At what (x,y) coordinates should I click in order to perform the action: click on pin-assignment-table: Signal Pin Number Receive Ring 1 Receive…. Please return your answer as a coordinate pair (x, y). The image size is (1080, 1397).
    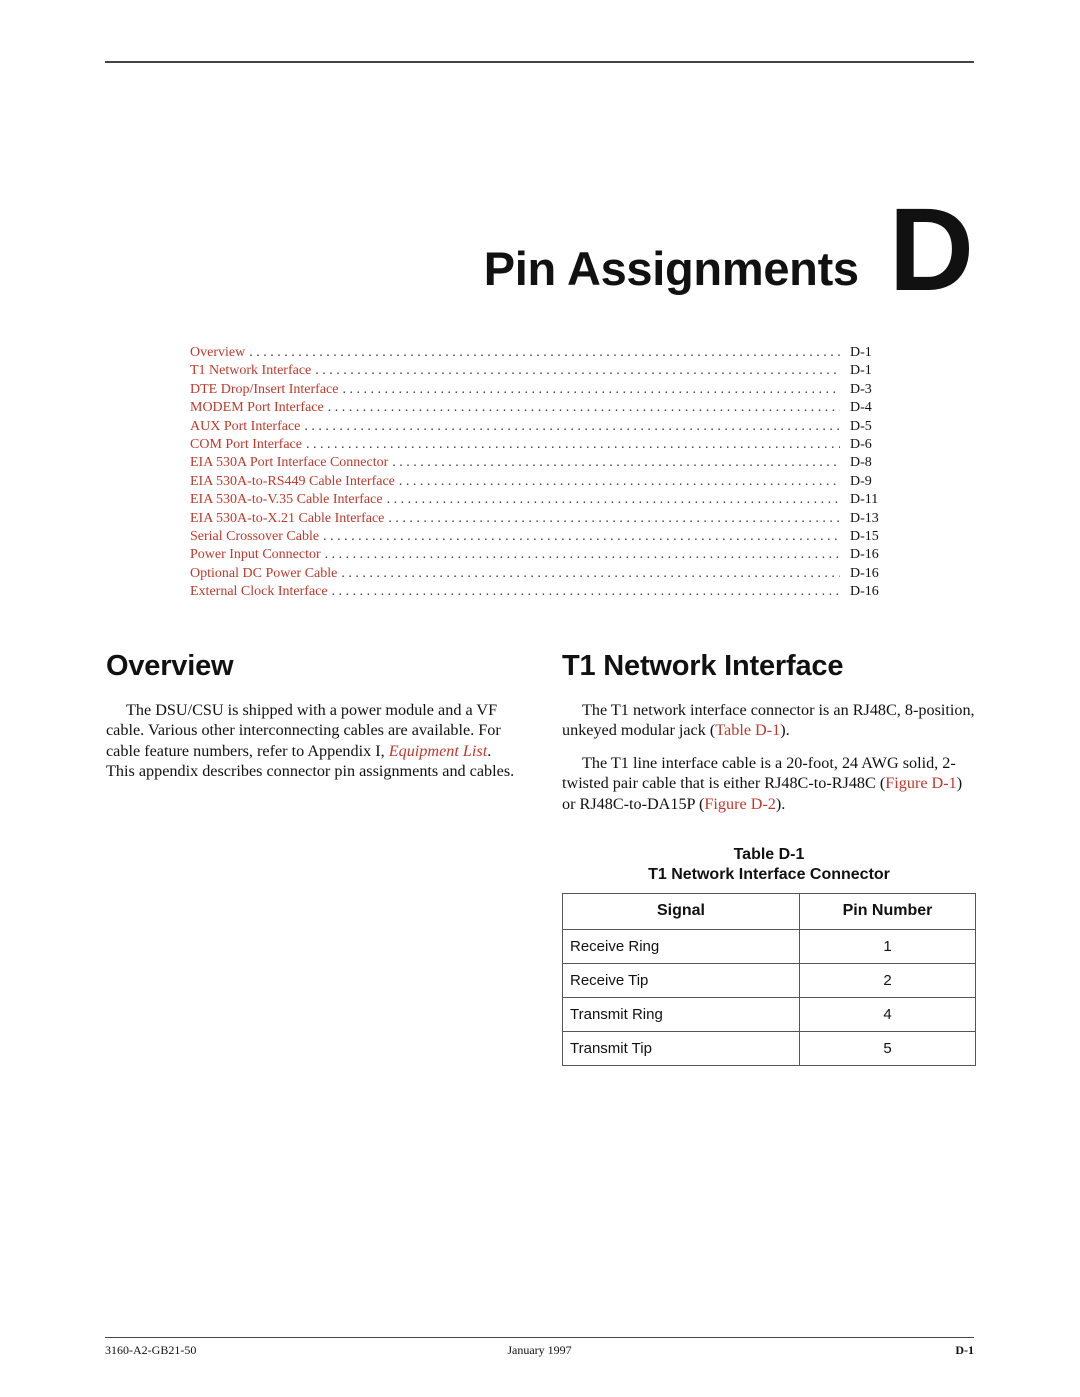
    Looking at the image, I should click on (769, 979).